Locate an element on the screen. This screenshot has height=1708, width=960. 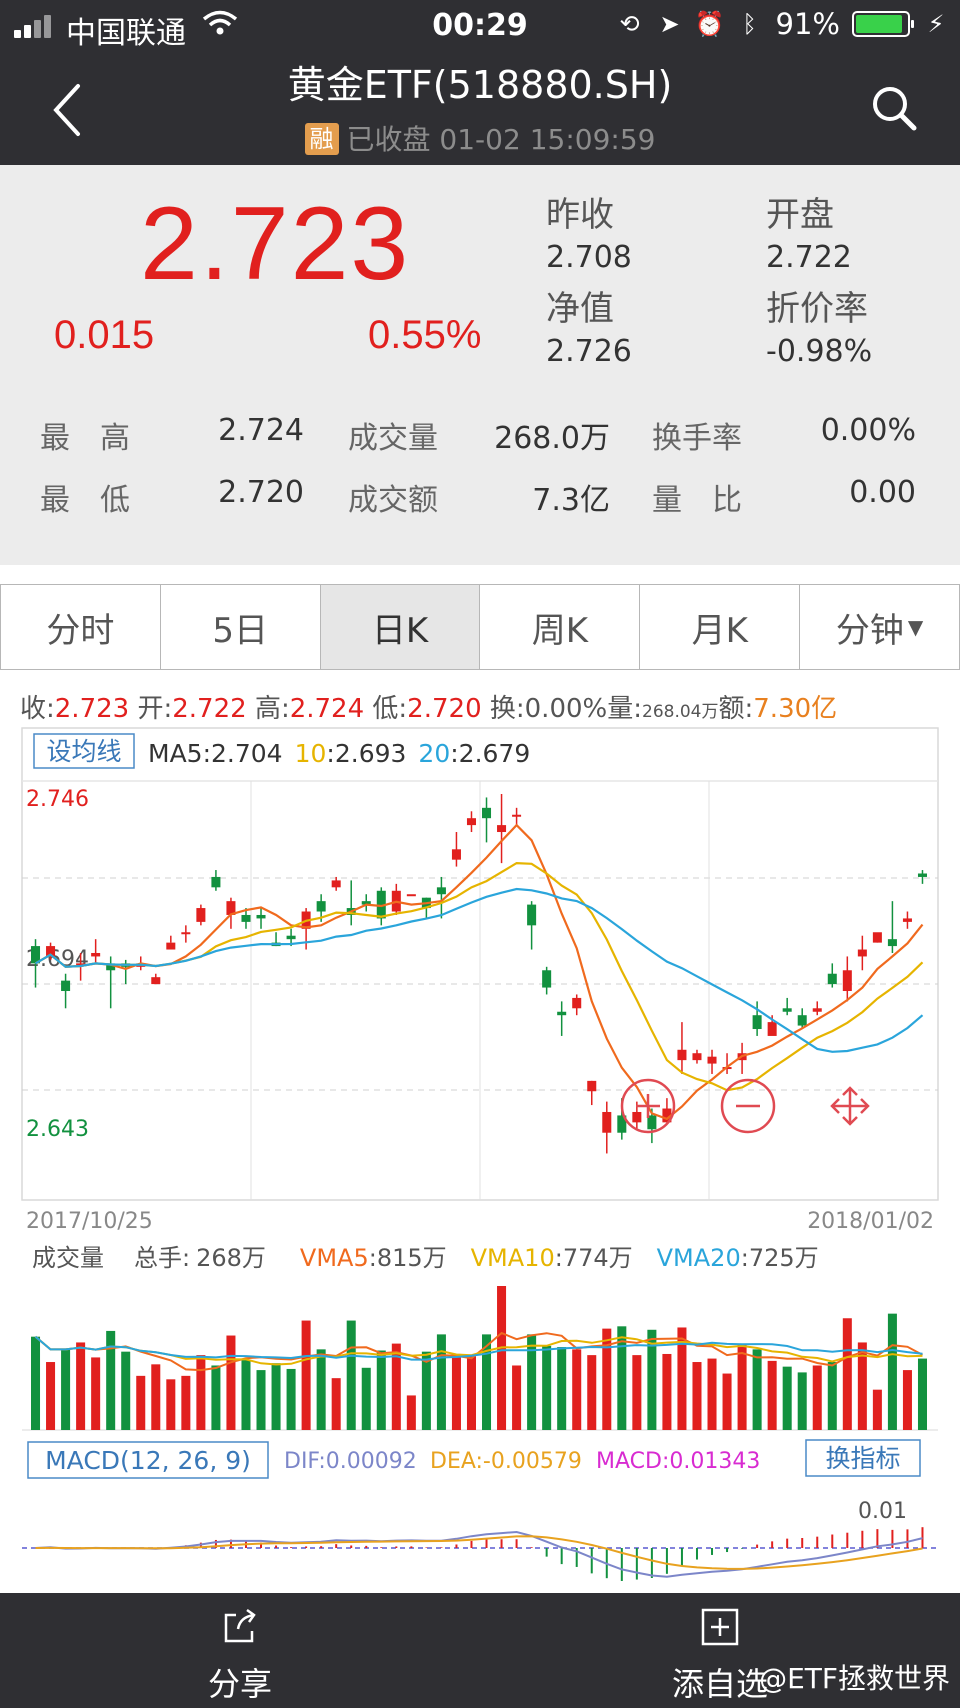
vma5-value: 815万 is located at coordinates (412, 1258).